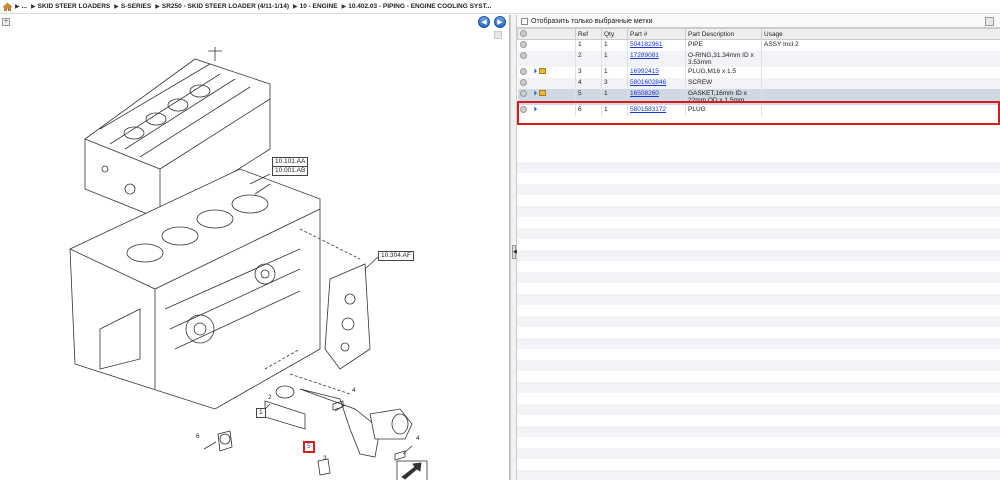  Describe the element at coordinates (484, 22) in the screenshot. I see `previous-arrow-icon: ◀` at that location.